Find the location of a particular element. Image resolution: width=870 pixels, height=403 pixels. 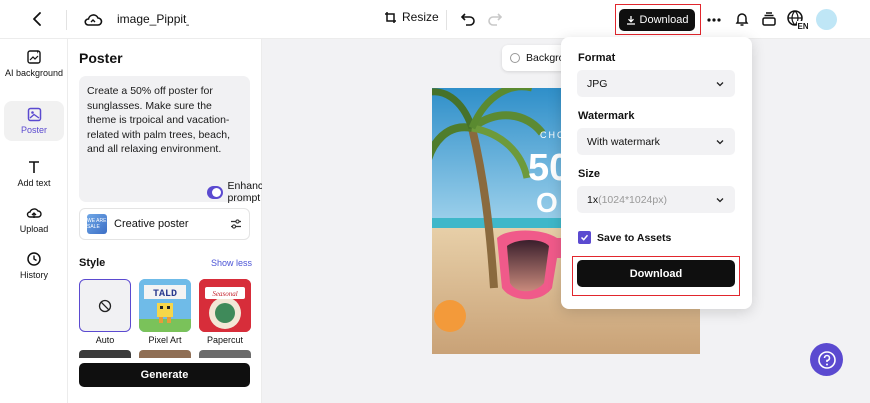

poster-text-line3: O is located at coordinates (547, 202).